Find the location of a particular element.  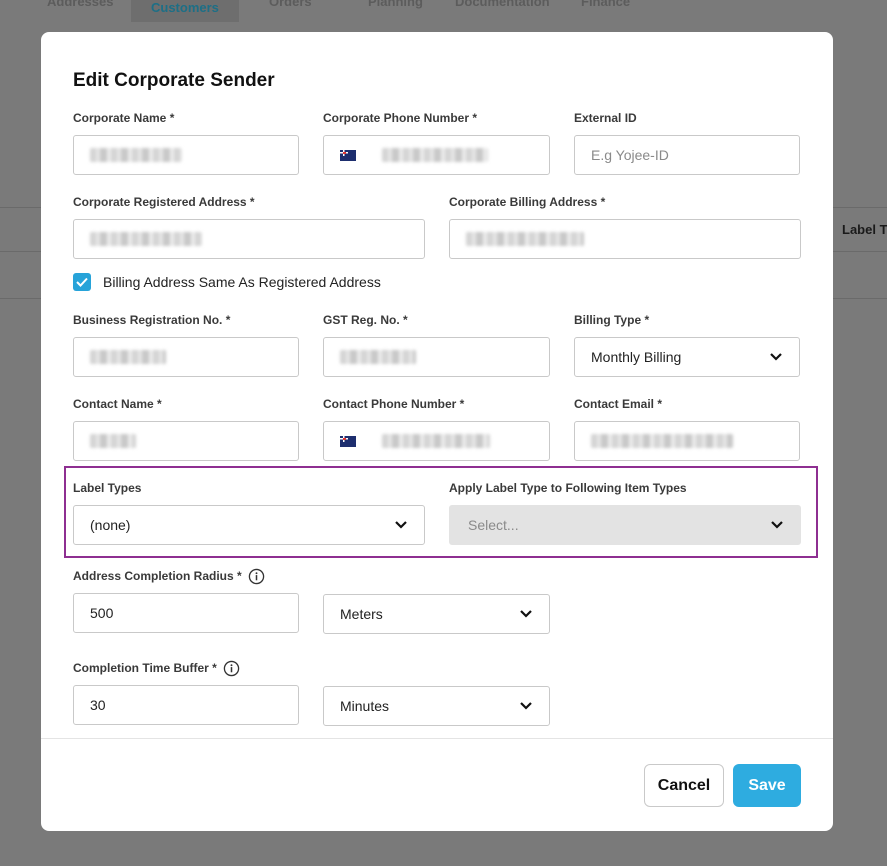

time-buffer-label-row: Completion Time Buffer * is located at coordinates (186, 668).